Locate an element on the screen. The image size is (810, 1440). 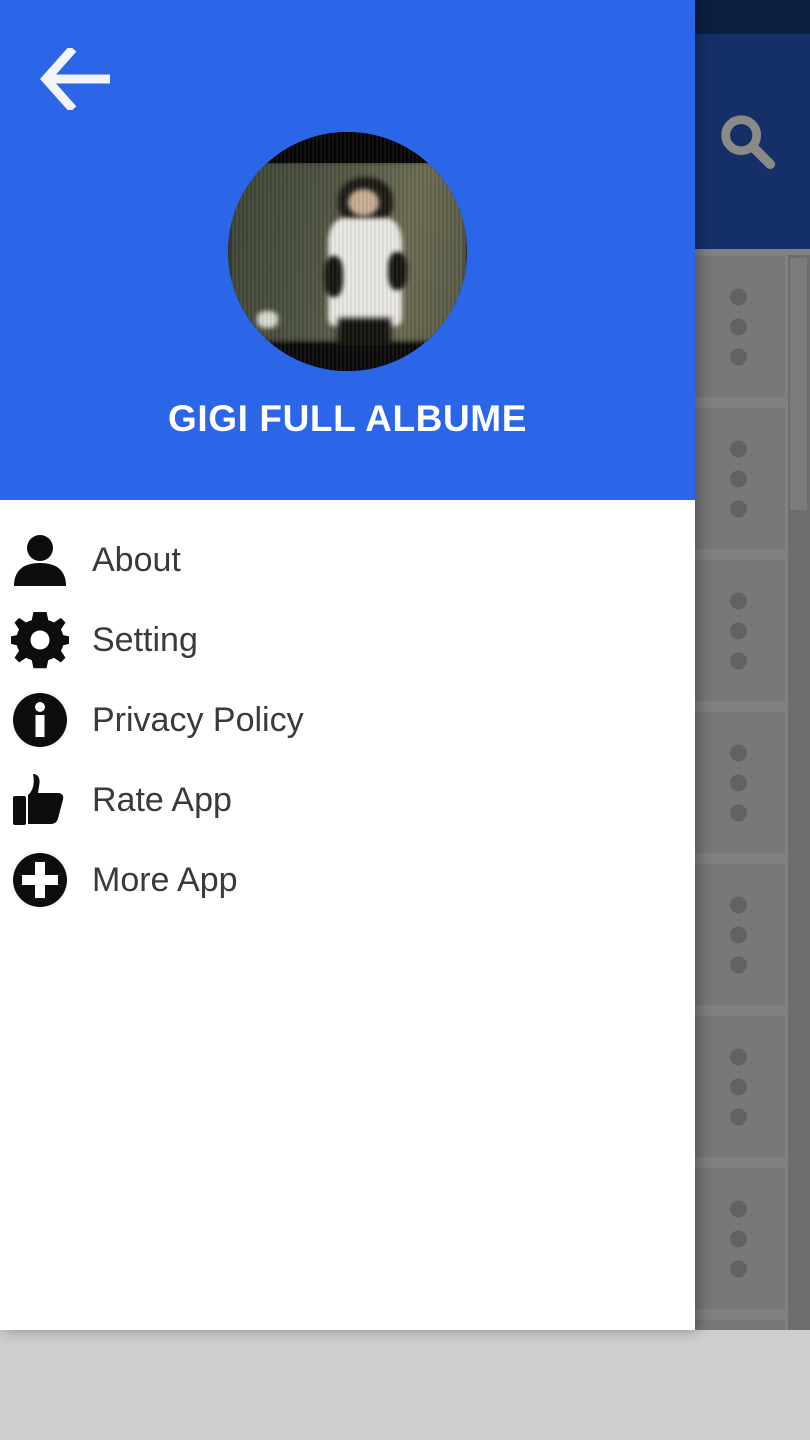
scrollbar-thumb is located at coordinates (798, 384).